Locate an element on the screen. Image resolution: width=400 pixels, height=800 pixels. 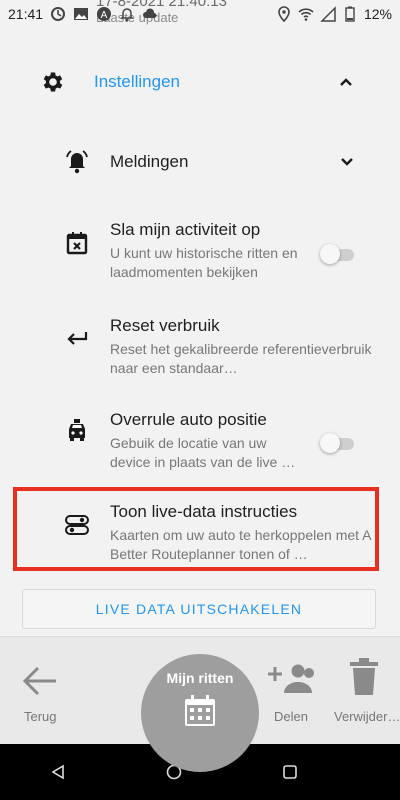
override-position-toggle is located at coordinates (338, 443).